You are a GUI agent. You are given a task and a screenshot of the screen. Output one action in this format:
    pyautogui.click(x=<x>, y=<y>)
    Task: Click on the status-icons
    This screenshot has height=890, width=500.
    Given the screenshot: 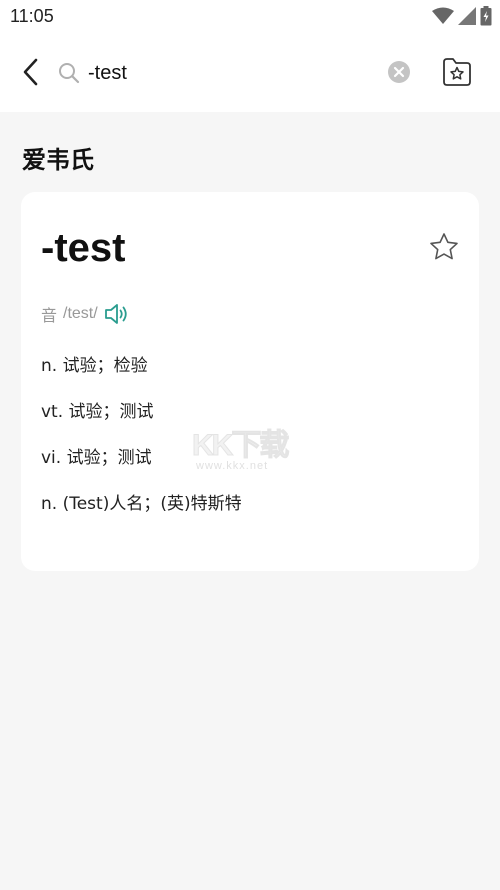 What is the action you would take?
    pyautogui.click(x=462, y=16)
    